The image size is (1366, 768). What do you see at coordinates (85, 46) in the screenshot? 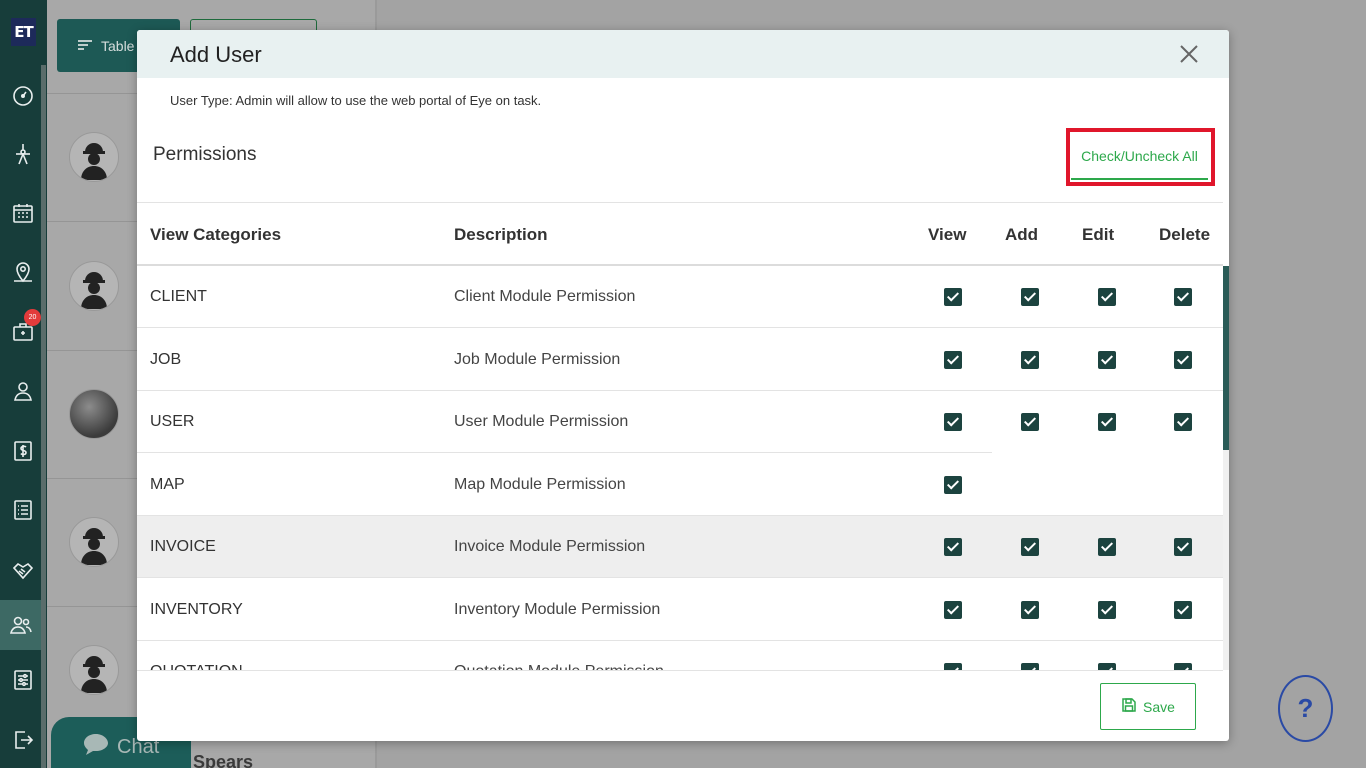
I see `filter-lines-icon` at bounding box center [85, 46].